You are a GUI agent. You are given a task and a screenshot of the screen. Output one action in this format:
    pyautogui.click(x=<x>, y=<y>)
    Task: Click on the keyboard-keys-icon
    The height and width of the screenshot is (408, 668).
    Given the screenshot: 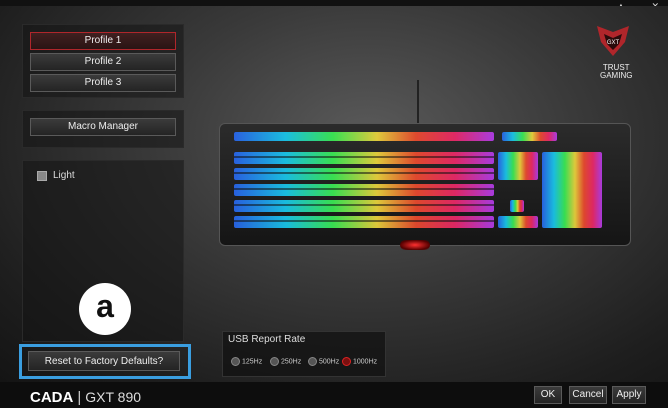 What is the action you would take?
    pyautogui.click(x=418, y=180)
    